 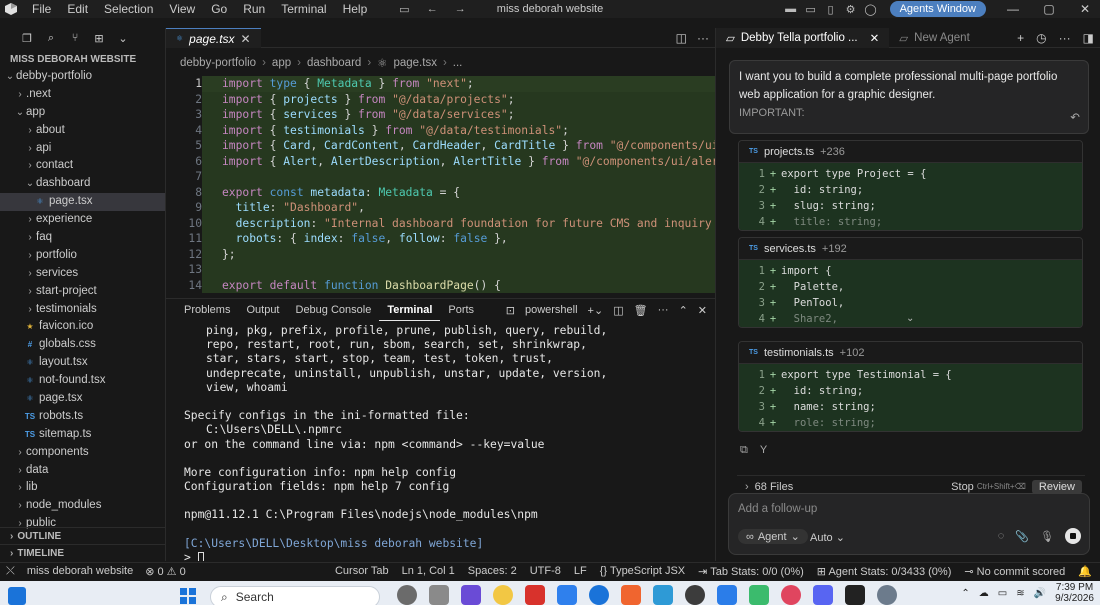 I want to click on tree-item: ⚛ layout.tsx, so click(x=82, y=363).